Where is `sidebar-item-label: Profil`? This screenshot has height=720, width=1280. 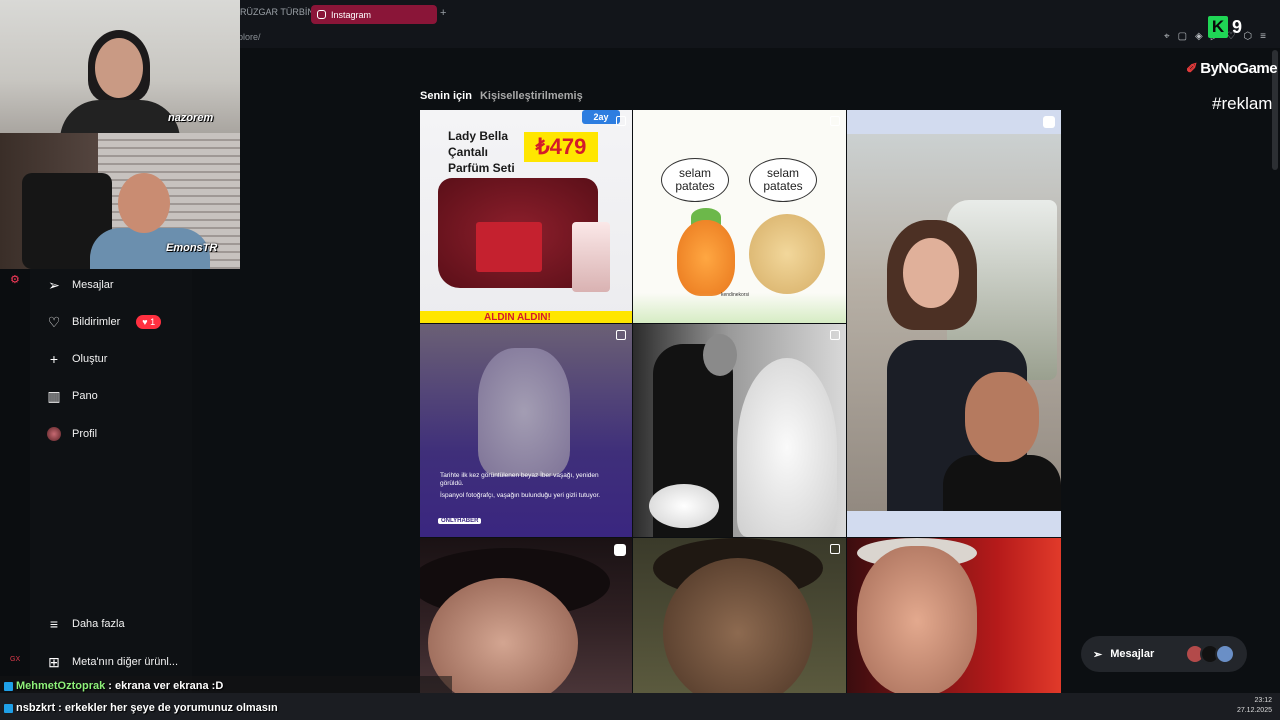 sidebar-item-label: Profil is located at coordinates (85, 434).